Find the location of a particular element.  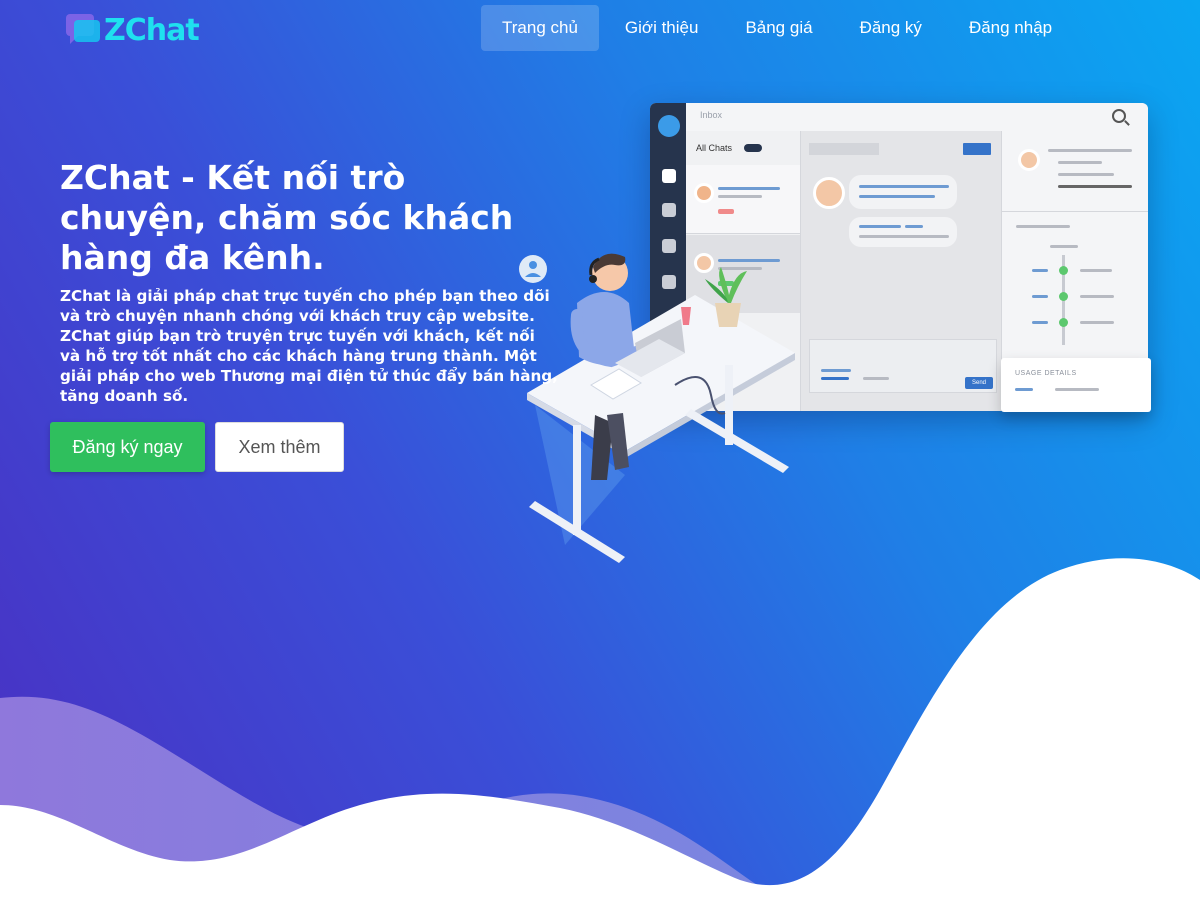

toggle-icon is located at coordinates (753, 148).